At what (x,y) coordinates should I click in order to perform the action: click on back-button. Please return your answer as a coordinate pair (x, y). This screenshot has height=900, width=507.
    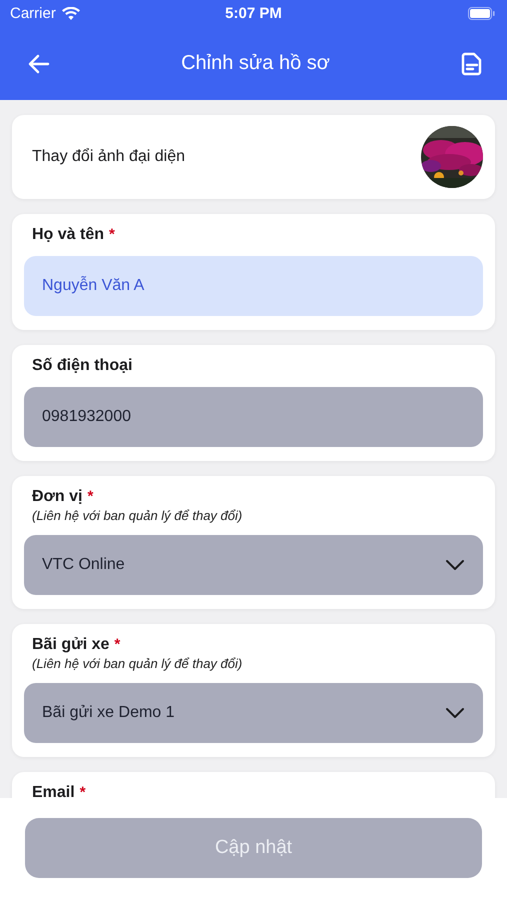
    Looking at the image, I should click on (39, 64).